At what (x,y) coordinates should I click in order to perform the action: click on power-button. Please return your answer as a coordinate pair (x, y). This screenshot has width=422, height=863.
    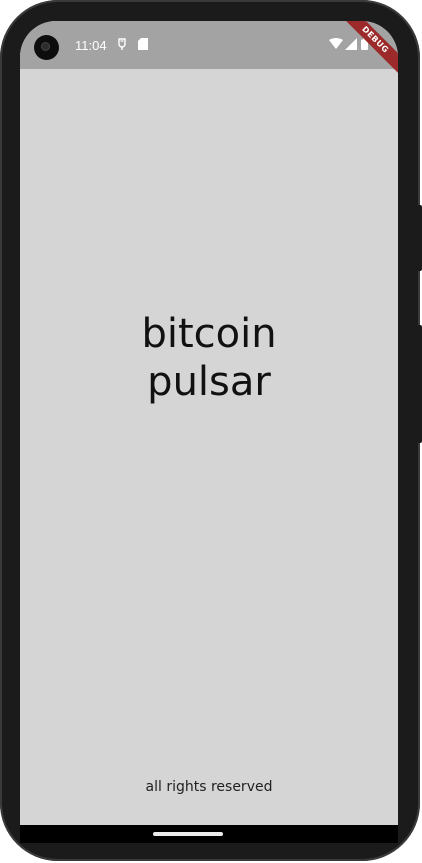
    Looking at the image, I should click on (420, 384).